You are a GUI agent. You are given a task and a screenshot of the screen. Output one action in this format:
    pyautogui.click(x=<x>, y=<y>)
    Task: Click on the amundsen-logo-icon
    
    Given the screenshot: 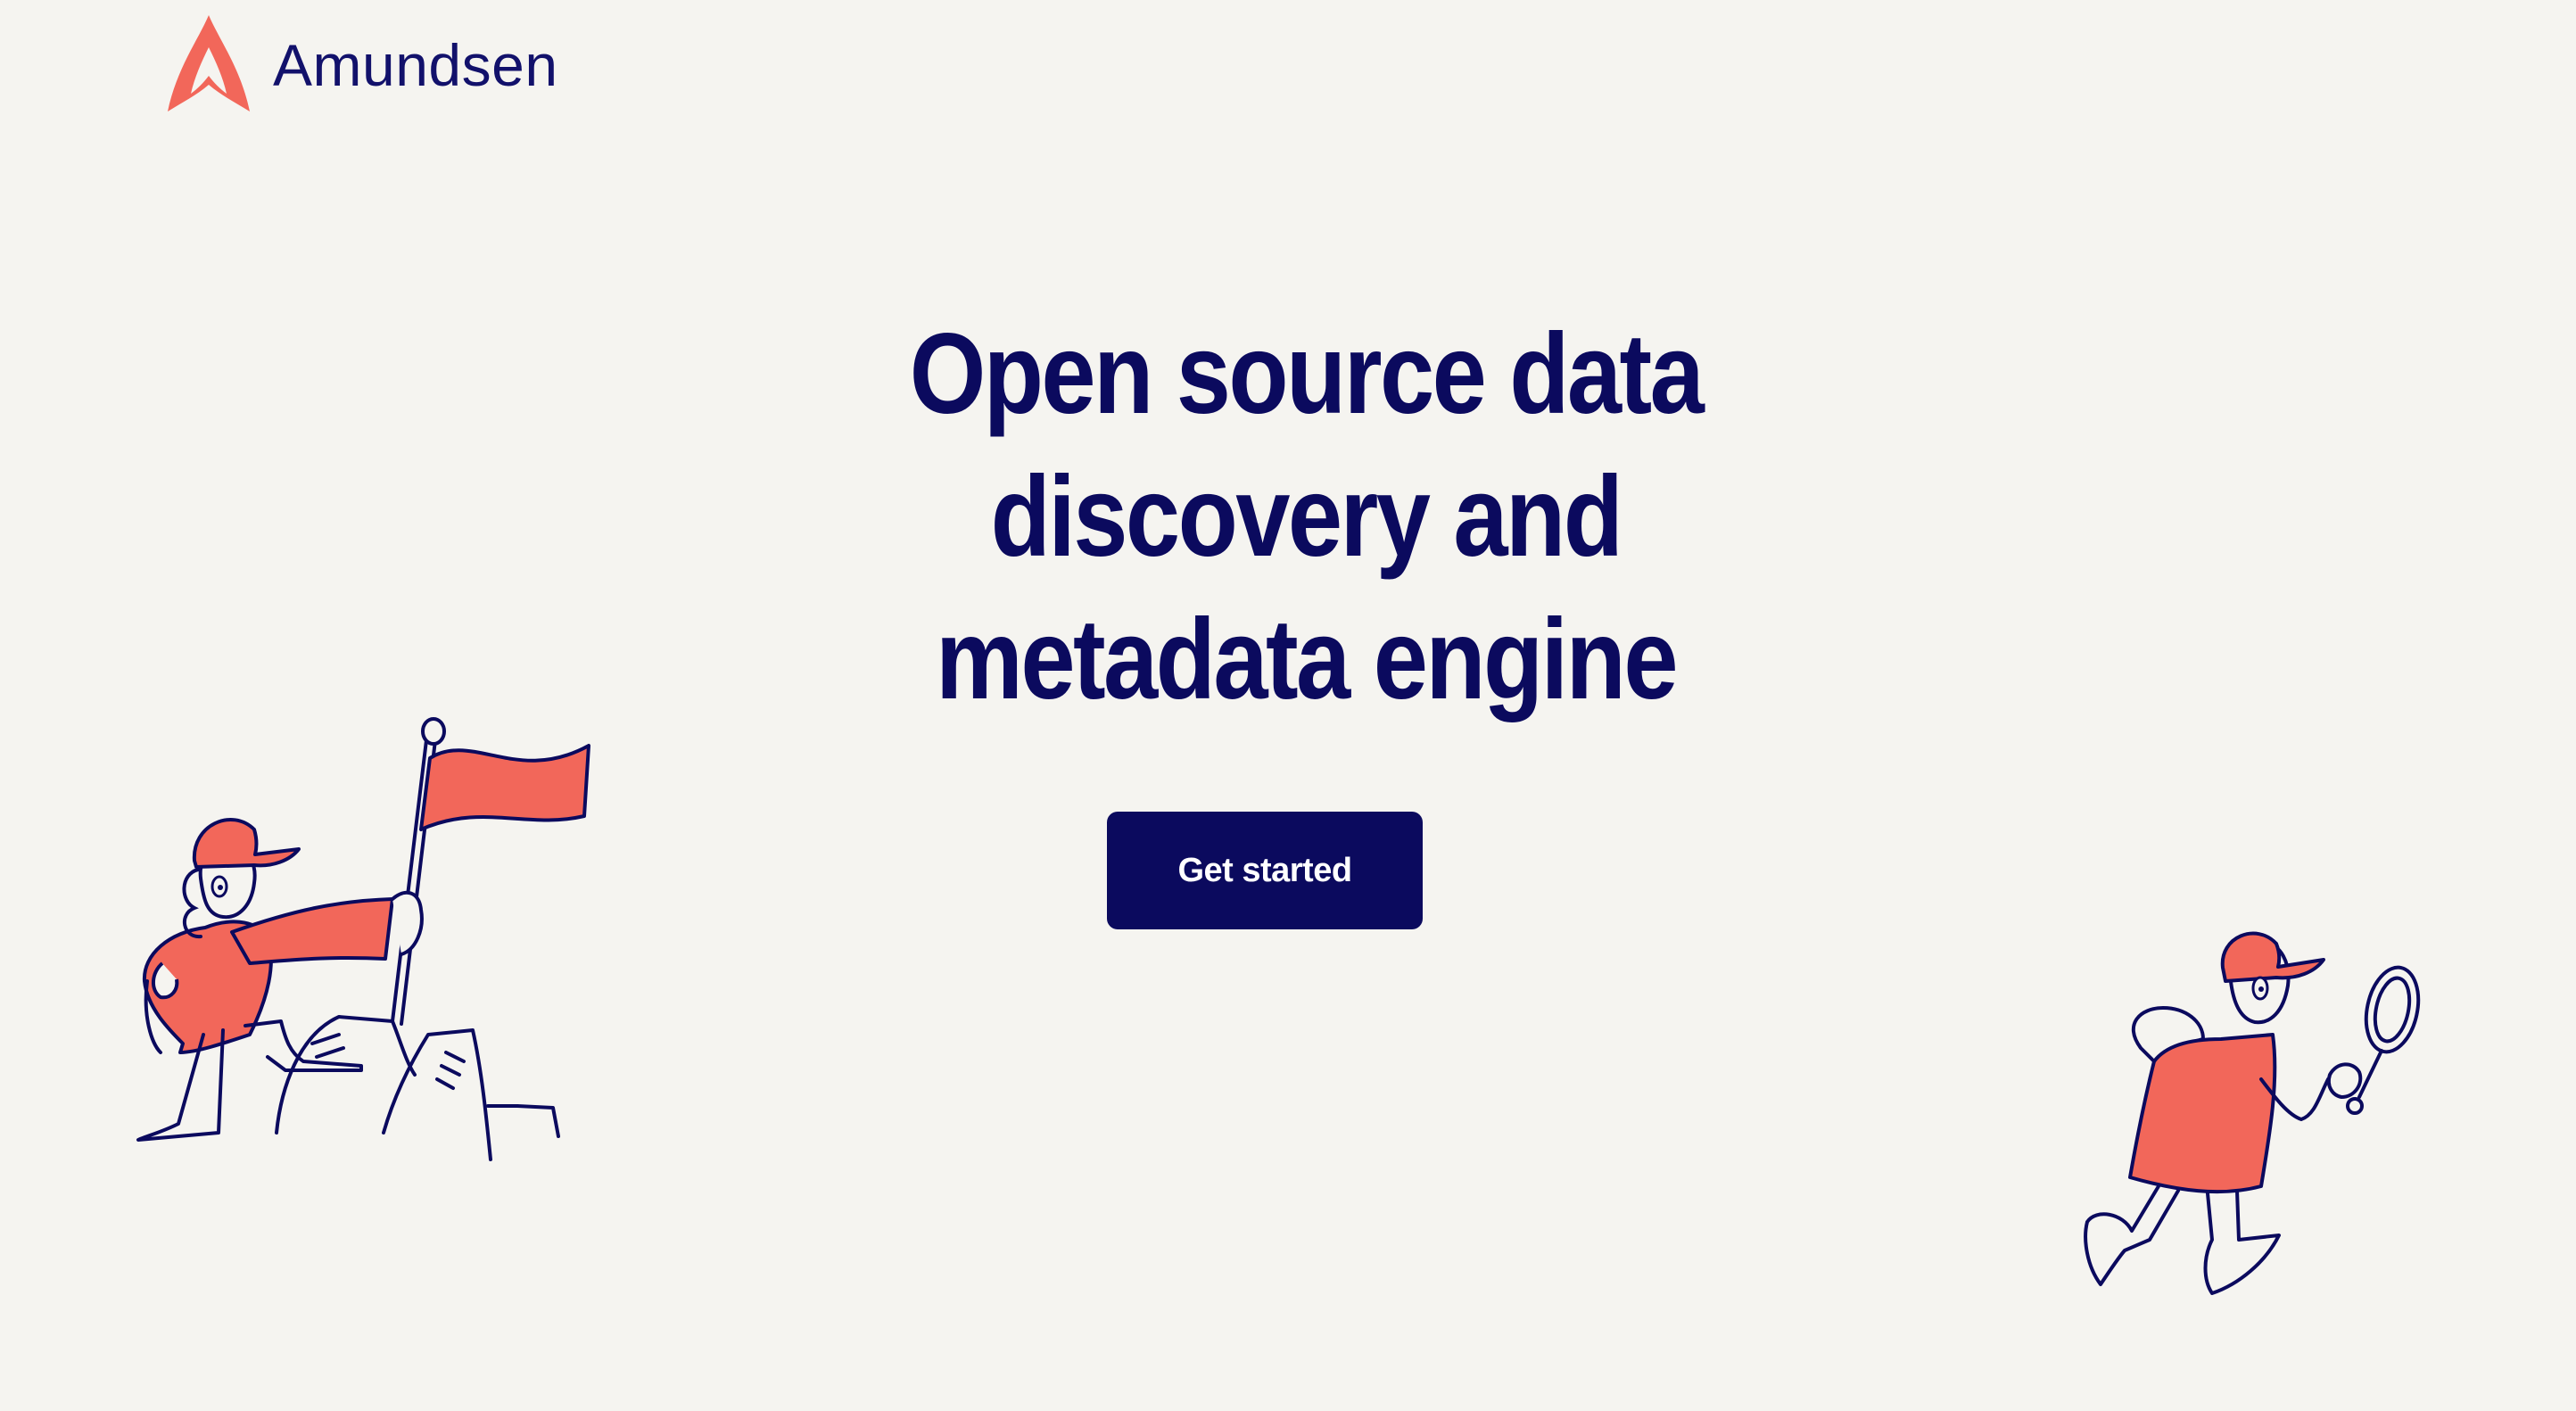 What is the action you would take?
    pyautogui.click(x=209, y=63)
    